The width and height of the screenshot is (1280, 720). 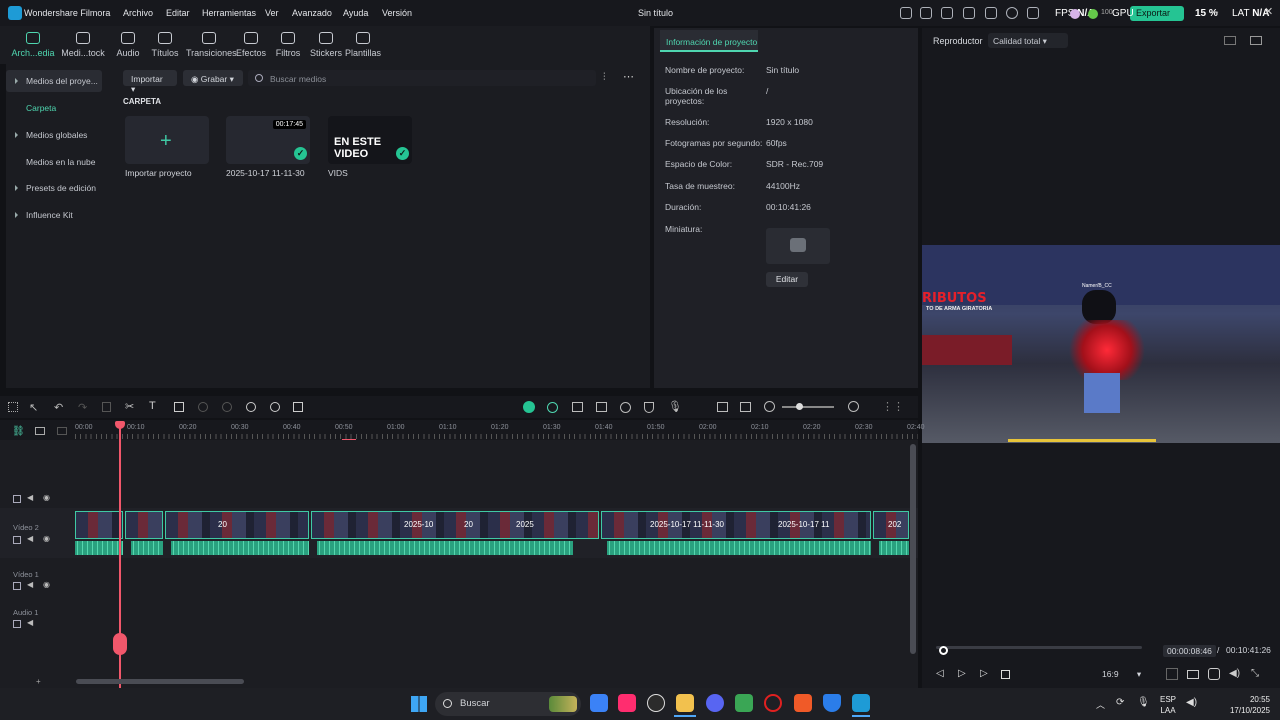 I want to click on volume-tray-icon: ◀), so click(x=1191, y=702).